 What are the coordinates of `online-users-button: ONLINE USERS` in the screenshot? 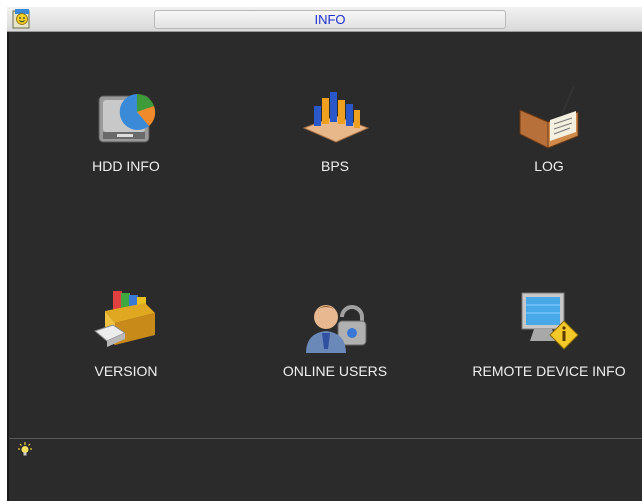 It's located at (335, 333).